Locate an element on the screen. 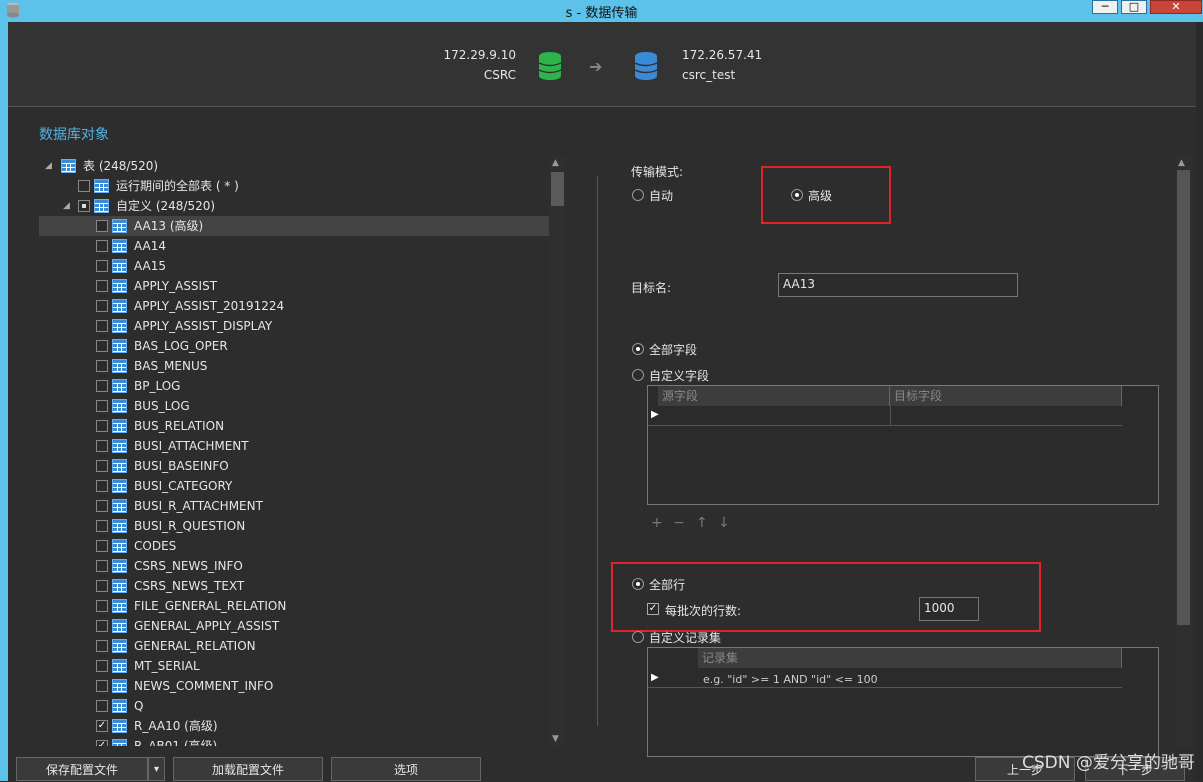 This screenshot has width=1203, height=782. tree-row: GENERAL_APPLY_ASSIST is located at coordinates (294, 626).